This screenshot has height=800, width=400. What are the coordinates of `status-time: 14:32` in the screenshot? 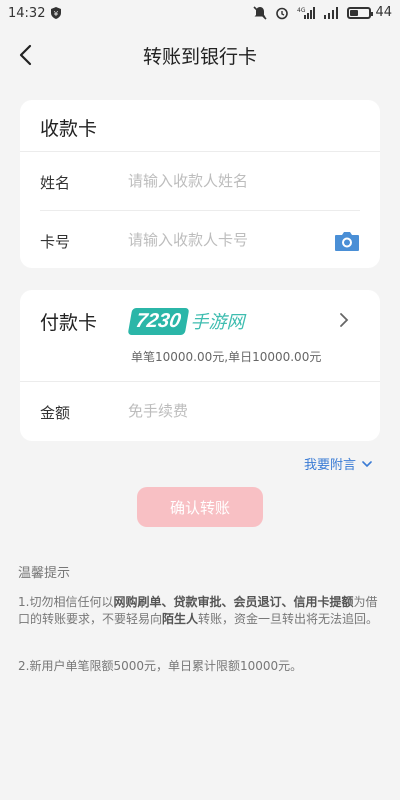 It's located at (27, 13).